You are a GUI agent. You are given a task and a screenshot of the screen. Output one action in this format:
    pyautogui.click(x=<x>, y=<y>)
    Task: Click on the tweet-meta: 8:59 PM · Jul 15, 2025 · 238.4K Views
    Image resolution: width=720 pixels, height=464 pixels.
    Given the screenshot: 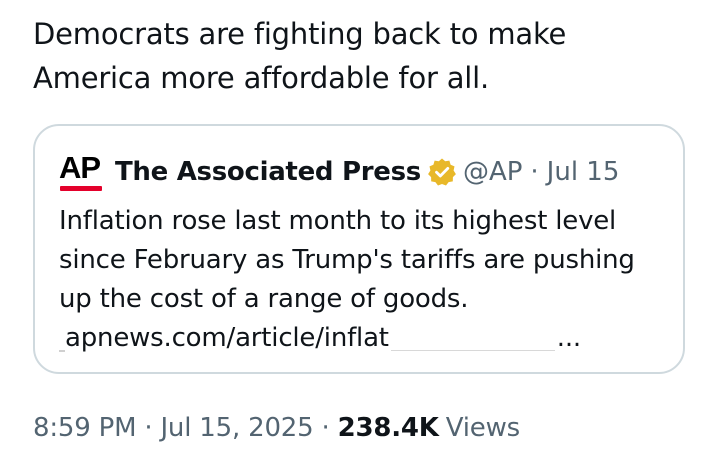 What is the action you would take?
    pyautogui.click(x=276, y=428)
    